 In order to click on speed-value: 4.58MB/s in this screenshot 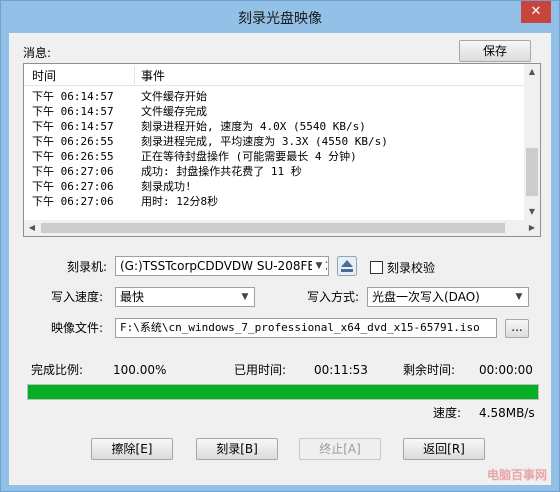, I will do `click(507, 413)`.